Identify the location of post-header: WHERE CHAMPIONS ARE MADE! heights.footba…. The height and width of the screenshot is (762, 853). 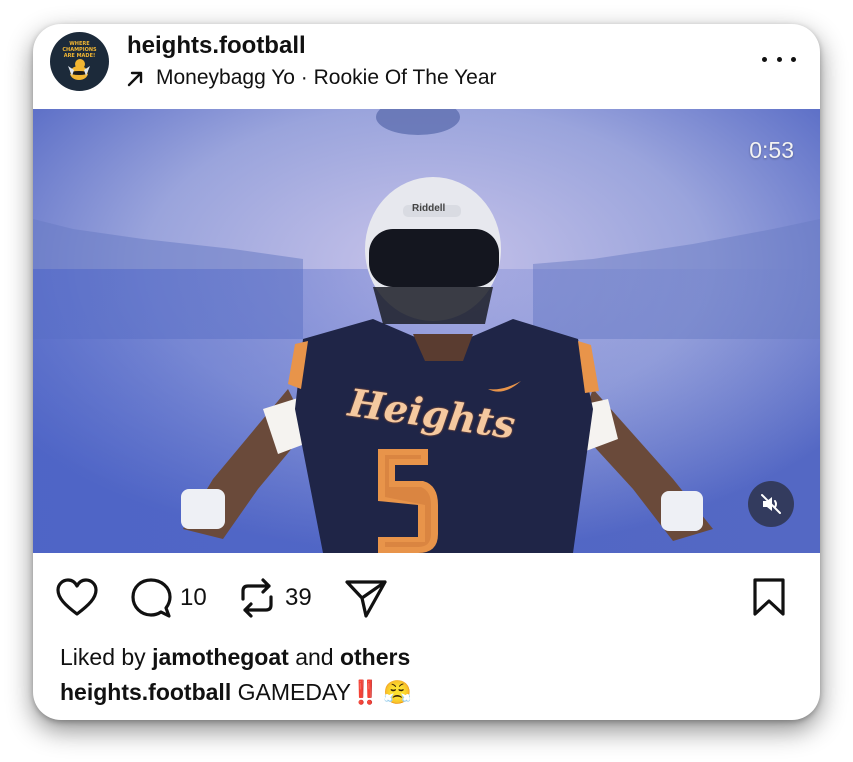
(426, 66).